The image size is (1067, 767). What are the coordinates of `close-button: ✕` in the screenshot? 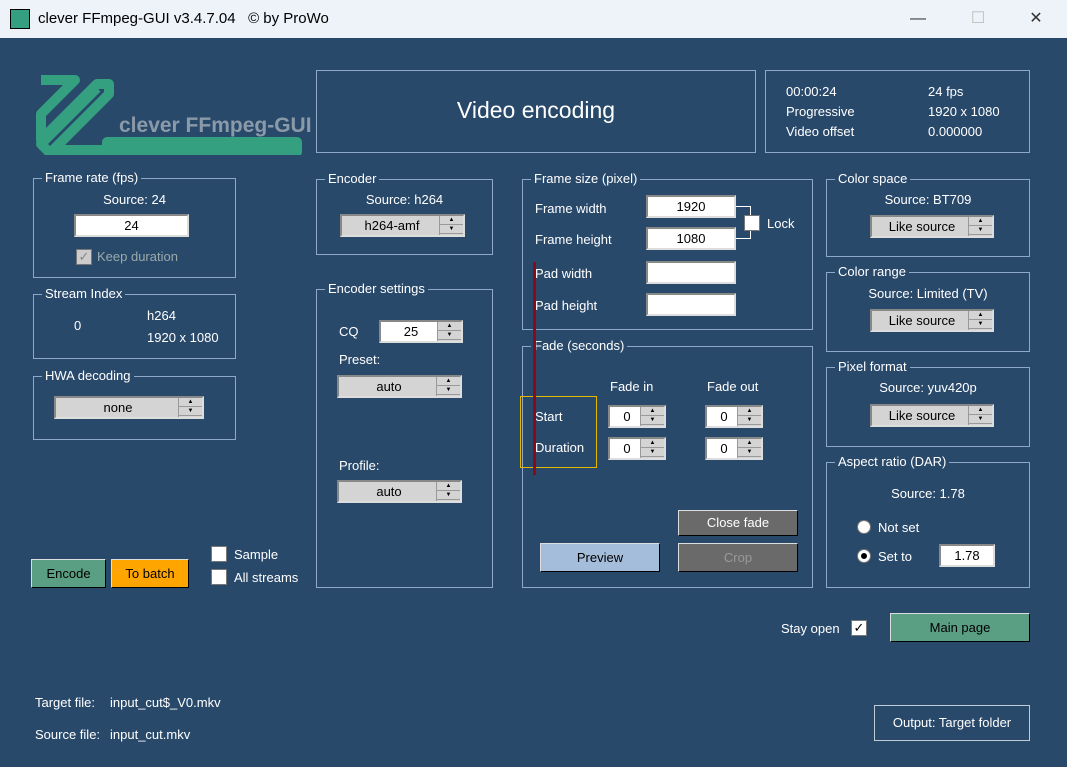 It's located at (1036, 19).